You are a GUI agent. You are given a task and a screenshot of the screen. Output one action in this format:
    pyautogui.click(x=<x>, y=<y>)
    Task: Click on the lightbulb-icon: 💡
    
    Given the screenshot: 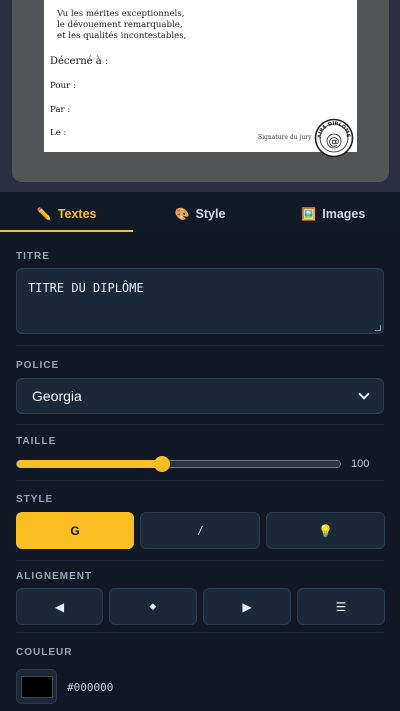 What is the action you would take?
    pyautogui.click(x=325, y=530)
    